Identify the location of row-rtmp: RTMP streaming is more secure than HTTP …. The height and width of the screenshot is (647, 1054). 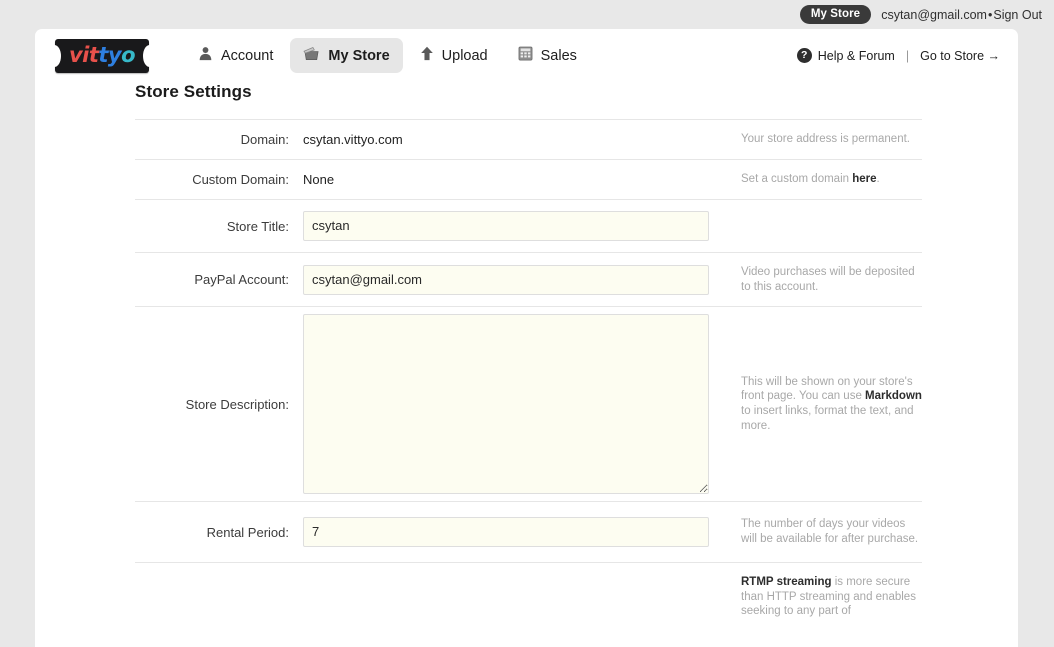
(528, 592).